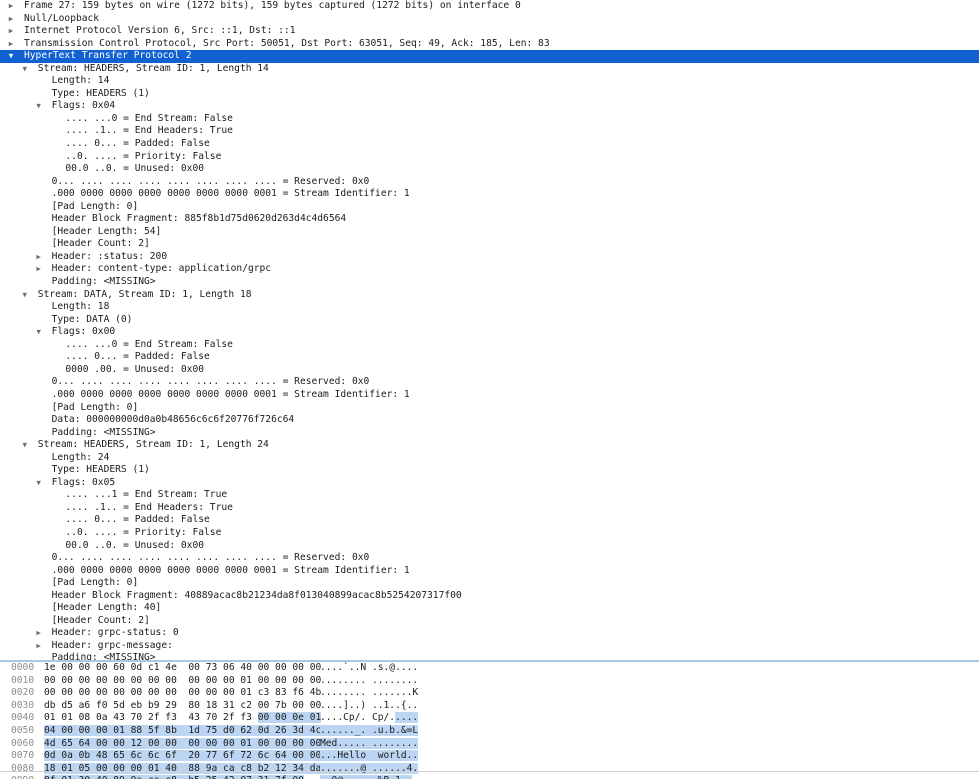 This screenshot has width=979, height=779. Describe the element at coordinates (489, 332) in the screenshot. I see `tree-row: ▼ Flags: 0x00` at that location.